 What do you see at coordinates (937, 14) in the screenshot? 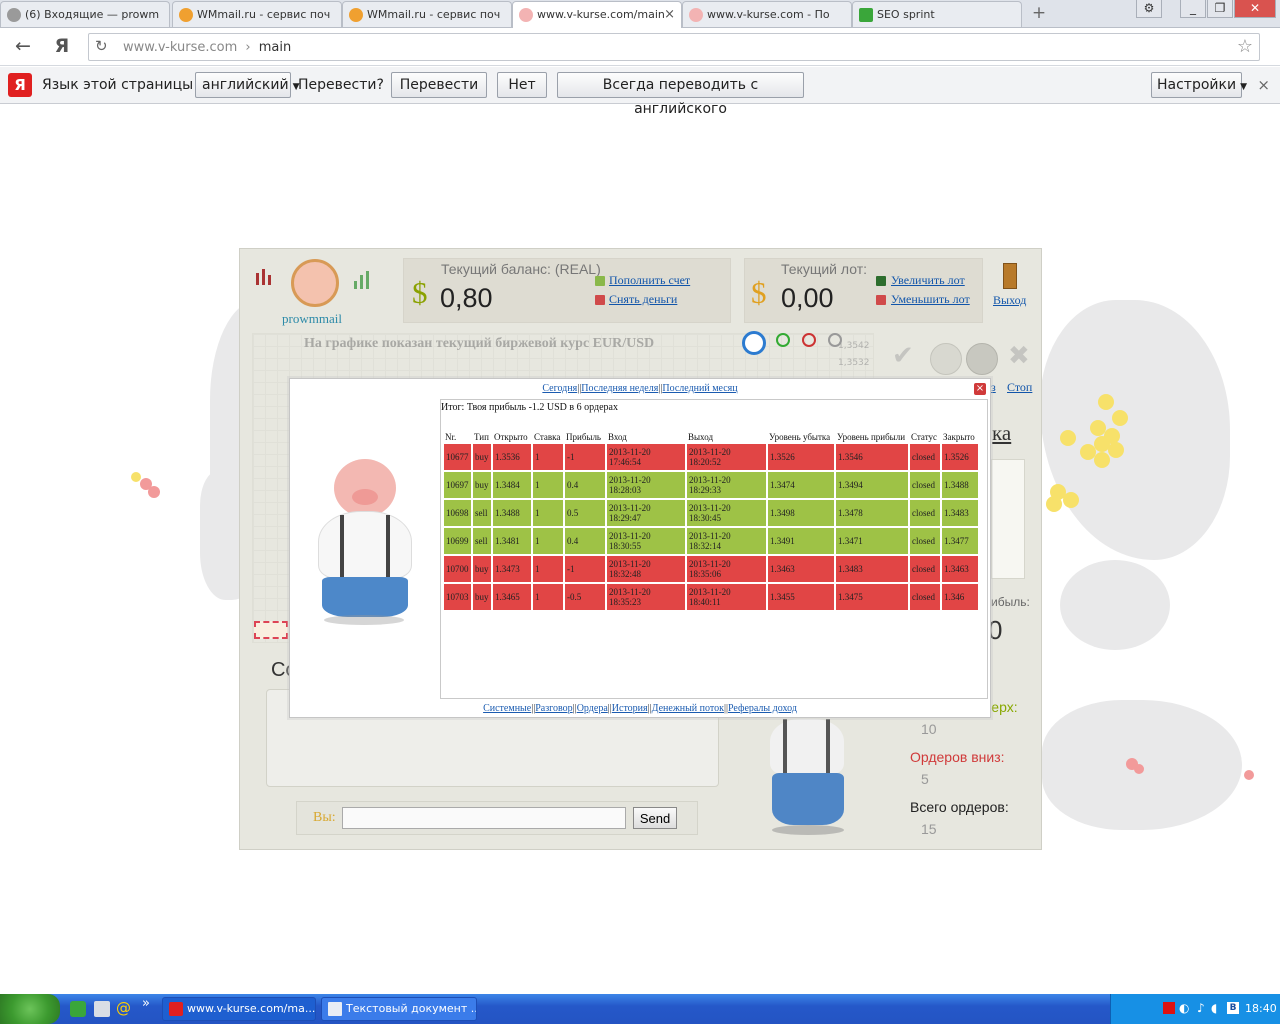
I see `tab-seo-sprint: SEO sprint` at bounding box center [937, 14].